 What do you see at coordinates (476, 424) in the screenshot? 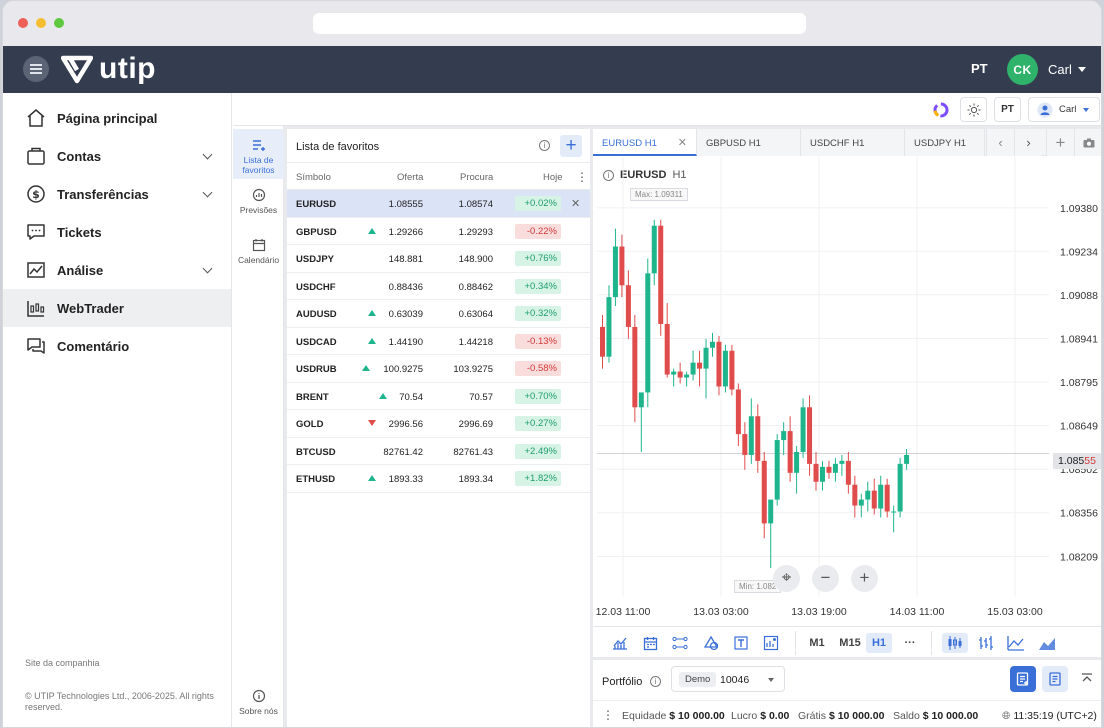
I see `ask-cell: 2996.69` at bounding box center [476, 424].